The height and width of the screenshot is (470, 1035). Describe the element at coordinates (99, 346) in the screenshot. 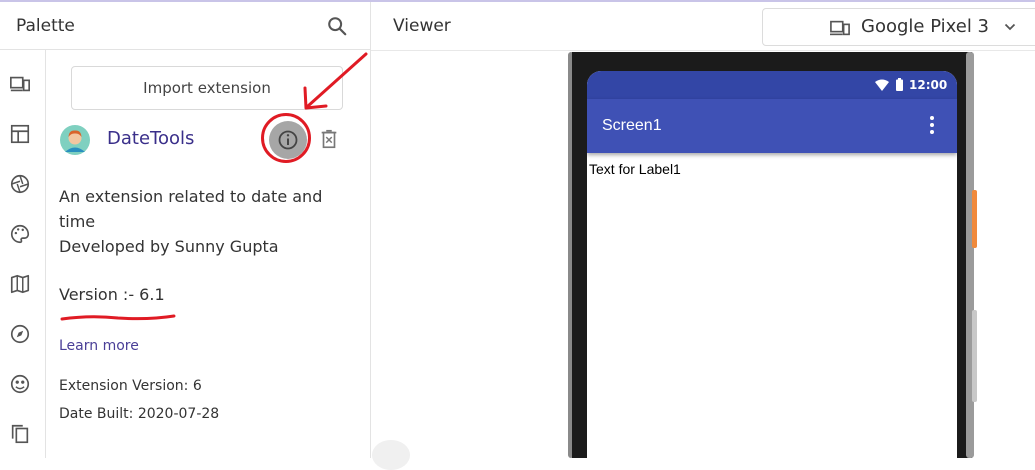

I see `learn-more-link: Learn more` at that location.